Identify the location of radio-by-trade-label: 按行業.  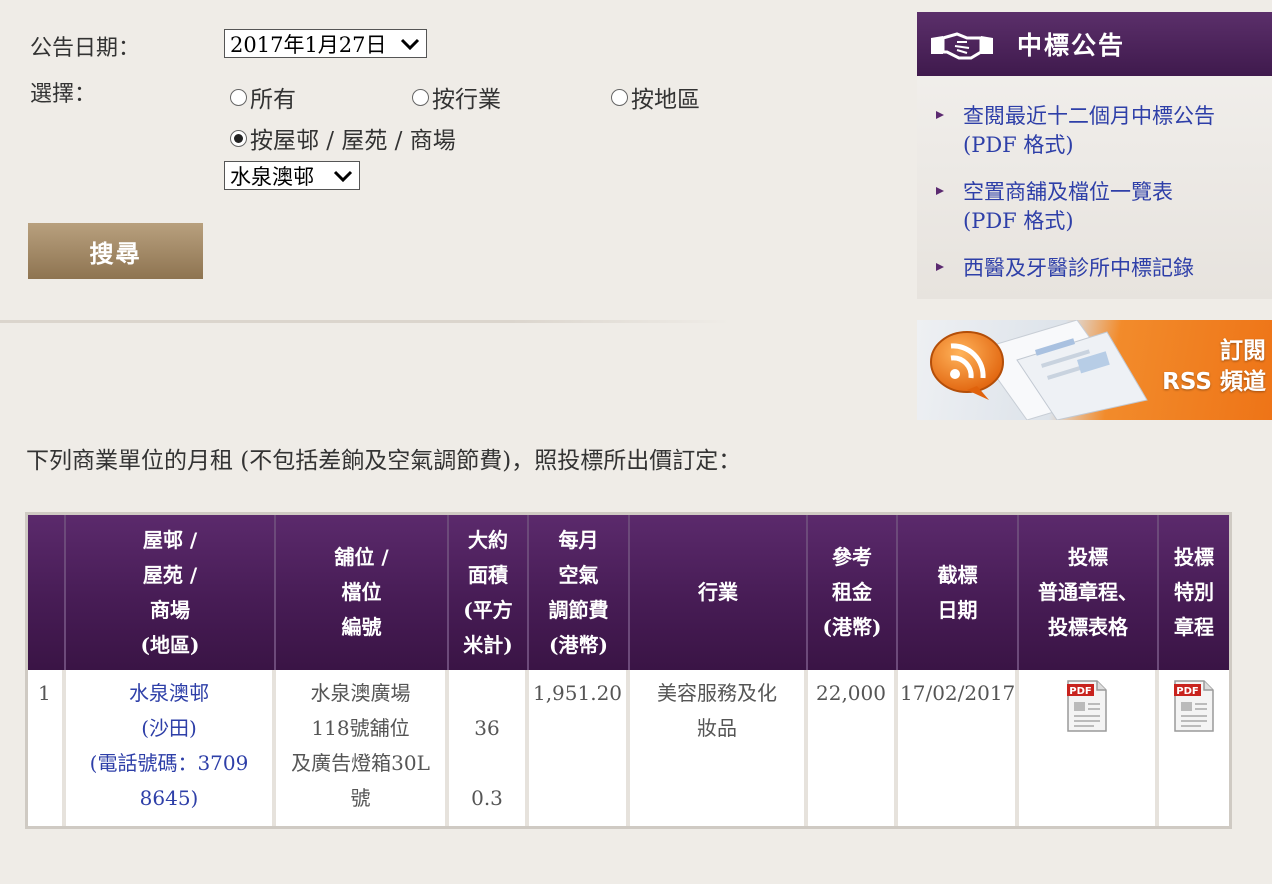
(466, 100).